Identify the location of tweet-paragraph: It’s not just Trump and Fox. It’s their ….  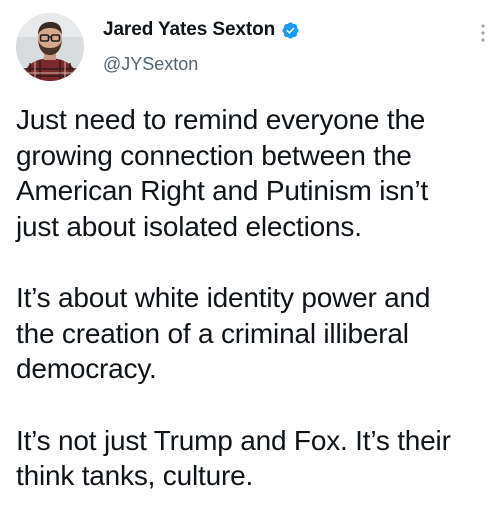
(233, 458).